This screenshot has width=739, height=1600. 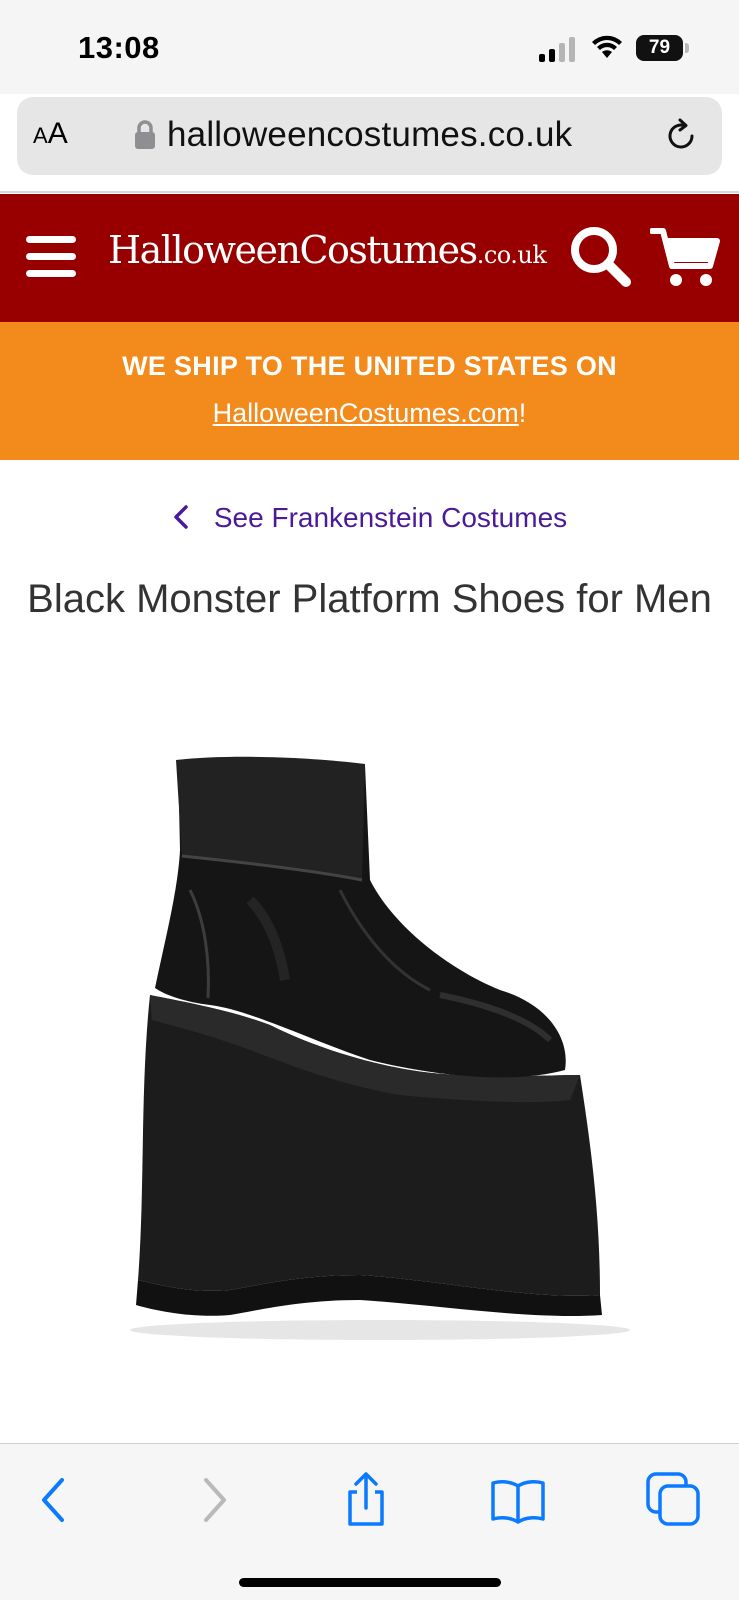 What do you see at coordinates (681, 136) in the screenshot?
I see `reload-icon` at bounding box center [681, 136].